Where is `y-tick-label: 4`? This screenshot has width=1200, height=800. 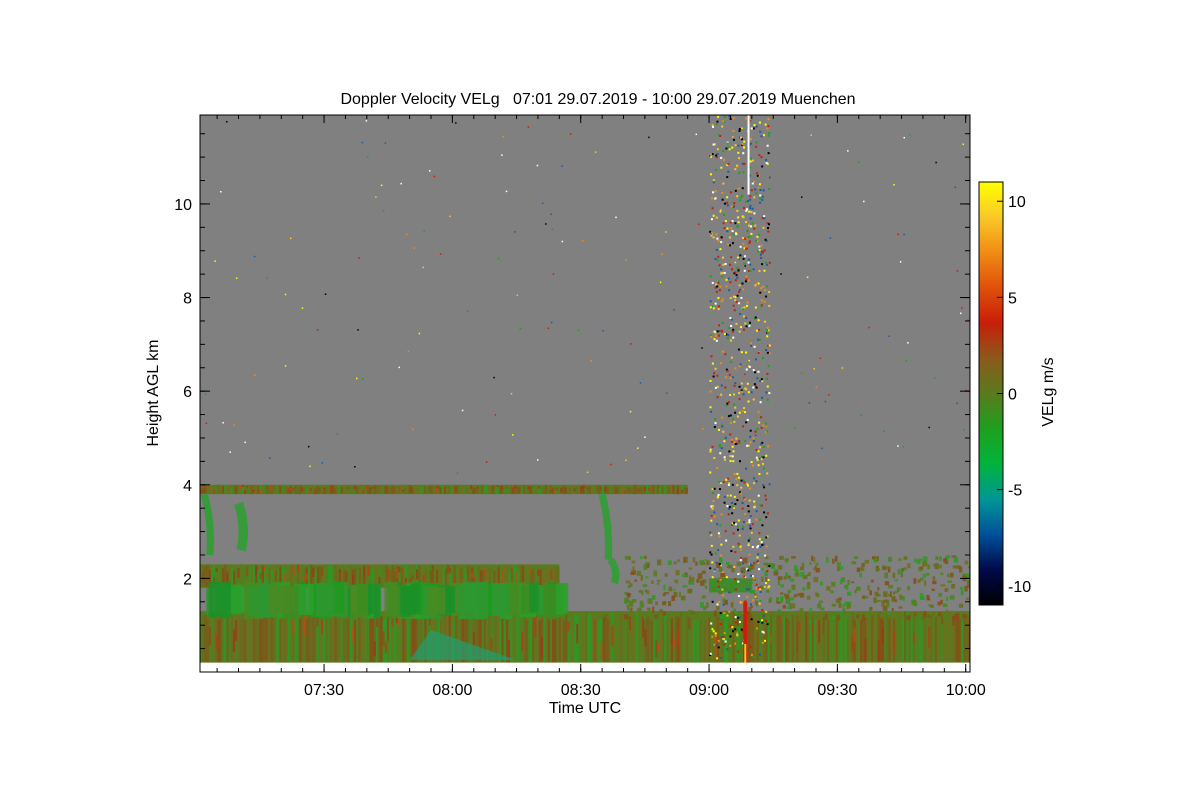 y-tick-label: 4 is located at coordinates (187, 486).